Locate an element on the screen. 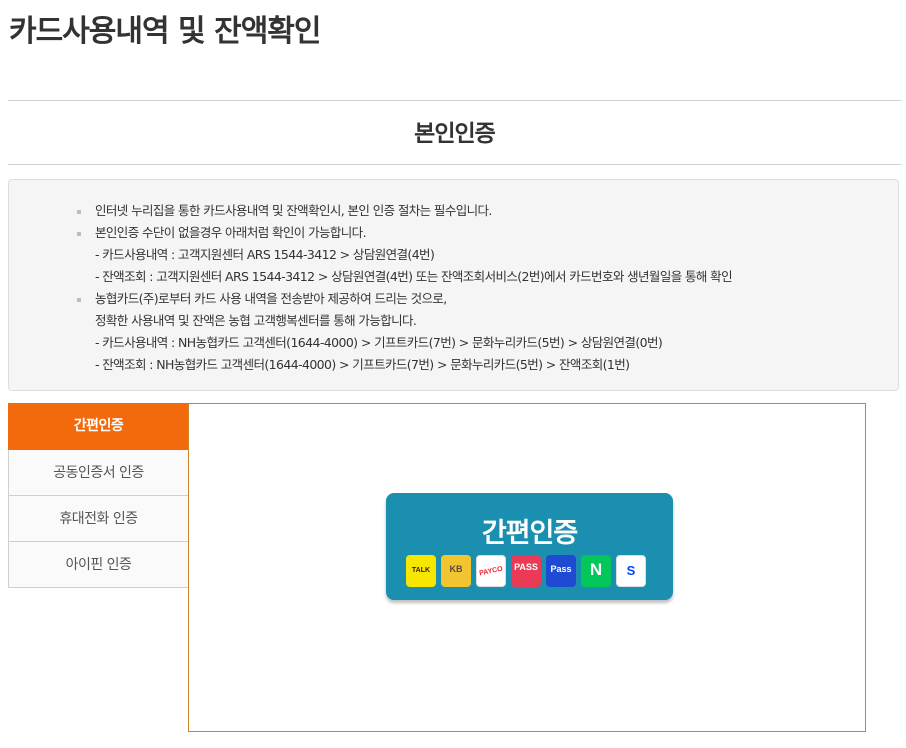 Image resolution: width=906 pixels, height=748 pixels. easy-auth-button: 간편인증 TALK KB PAYCO PASS Pass N S is located at coordinates (529, 546).